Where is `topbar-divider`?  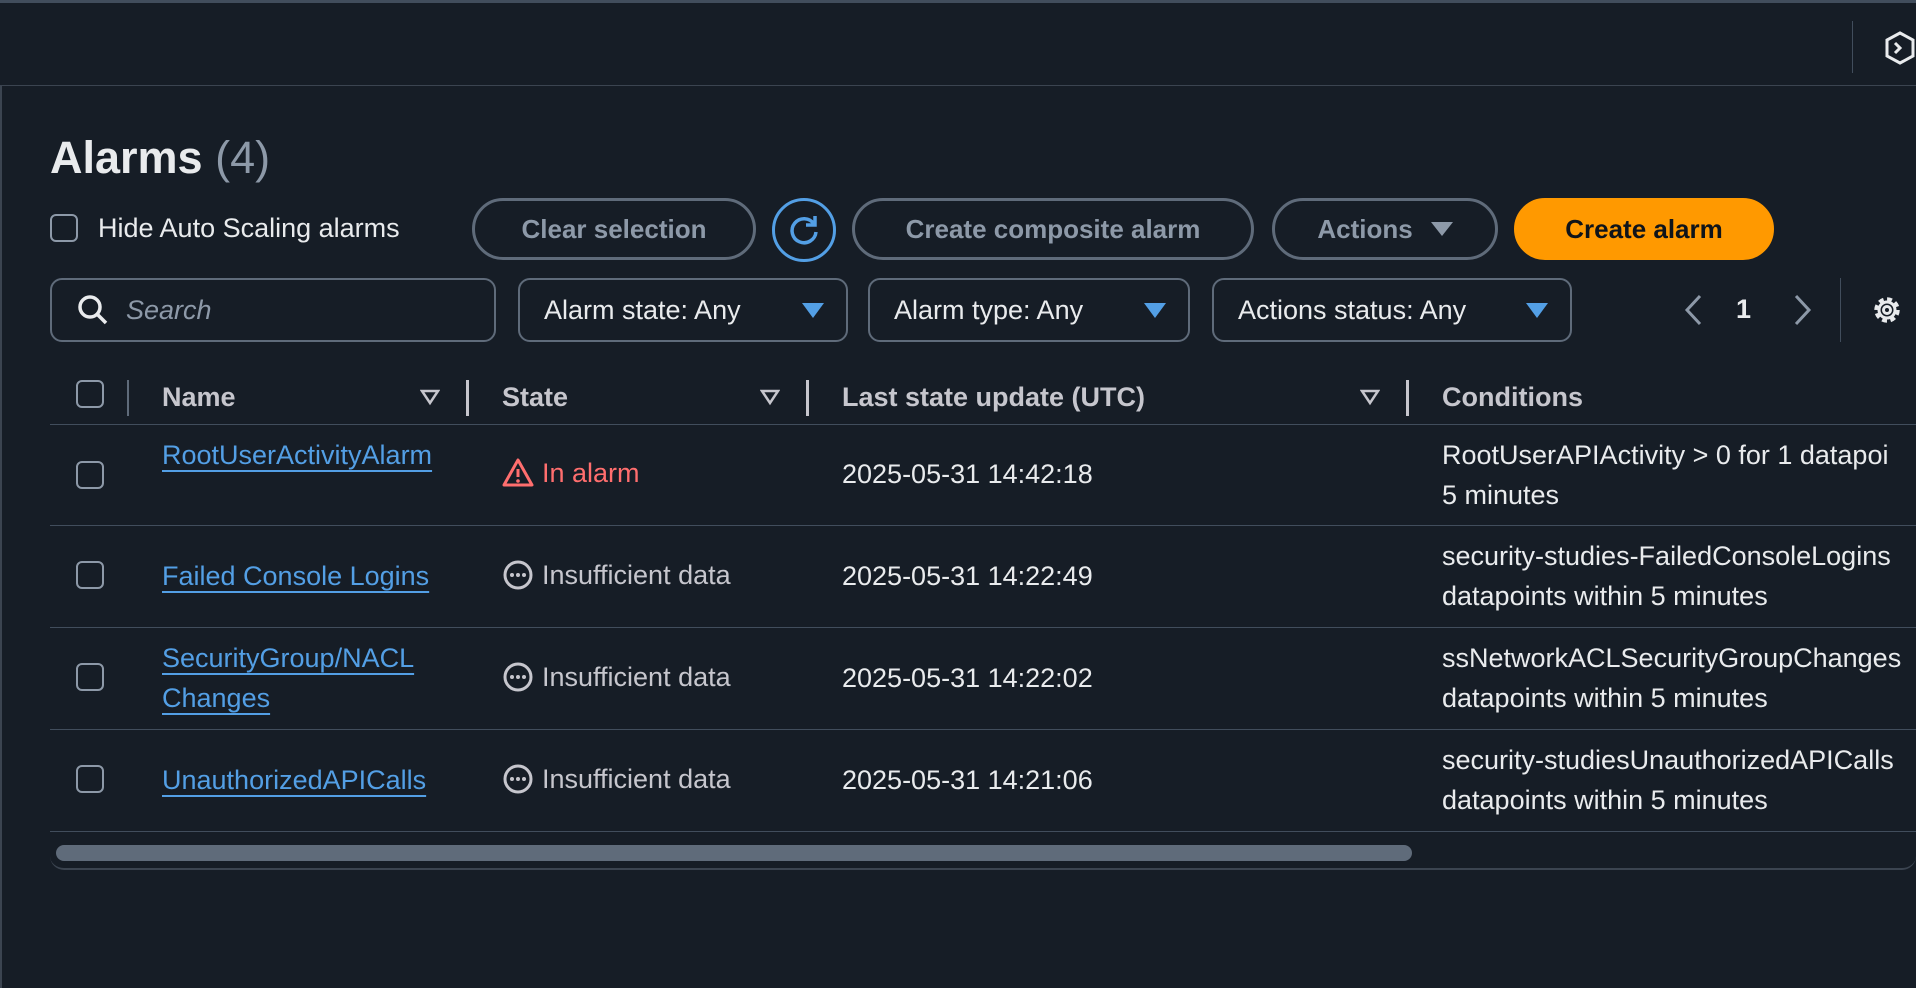
topbar-divider is located at coordinates (1852, 47).